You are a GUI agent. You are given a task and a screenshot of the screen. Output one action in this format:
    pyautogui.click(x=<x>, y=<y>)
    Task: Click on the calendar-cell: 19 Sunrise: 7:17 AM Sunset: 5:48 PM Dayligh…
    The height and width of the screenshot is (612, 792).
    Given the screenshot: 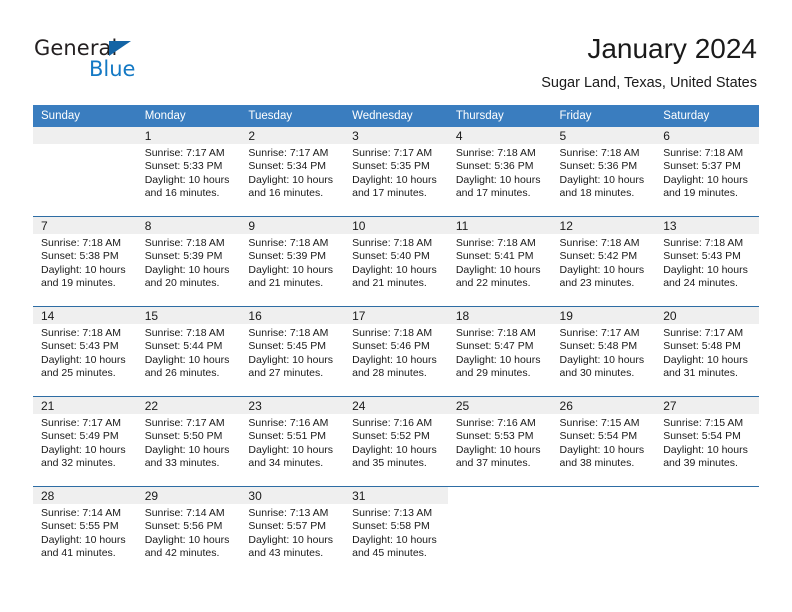 What is the action you would take?
    pyautogui.click(x=603, y=351)
    